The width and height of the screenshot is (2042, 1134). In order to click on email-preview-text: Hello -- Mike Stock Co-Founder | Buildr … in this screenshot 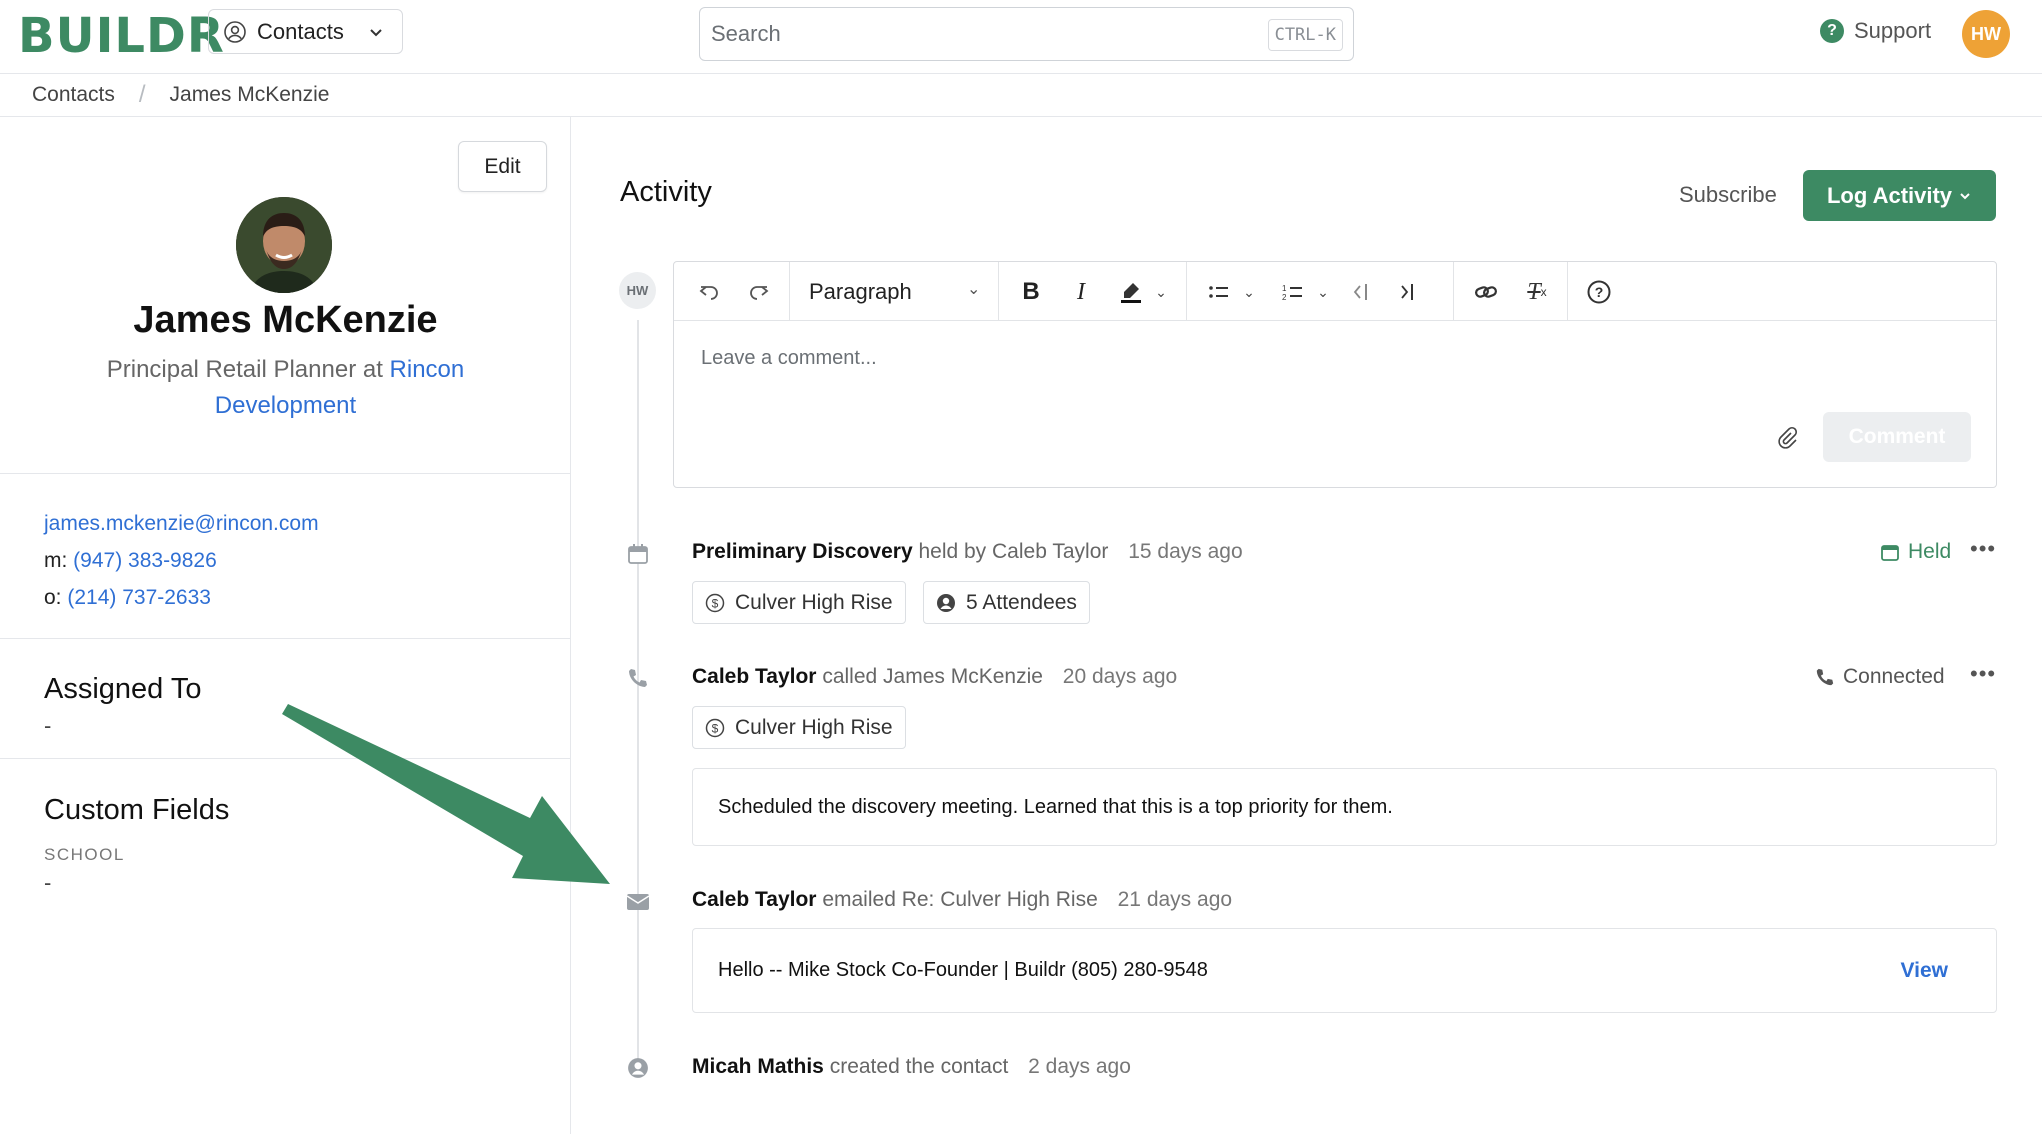, I will do `click(963, 970)`.